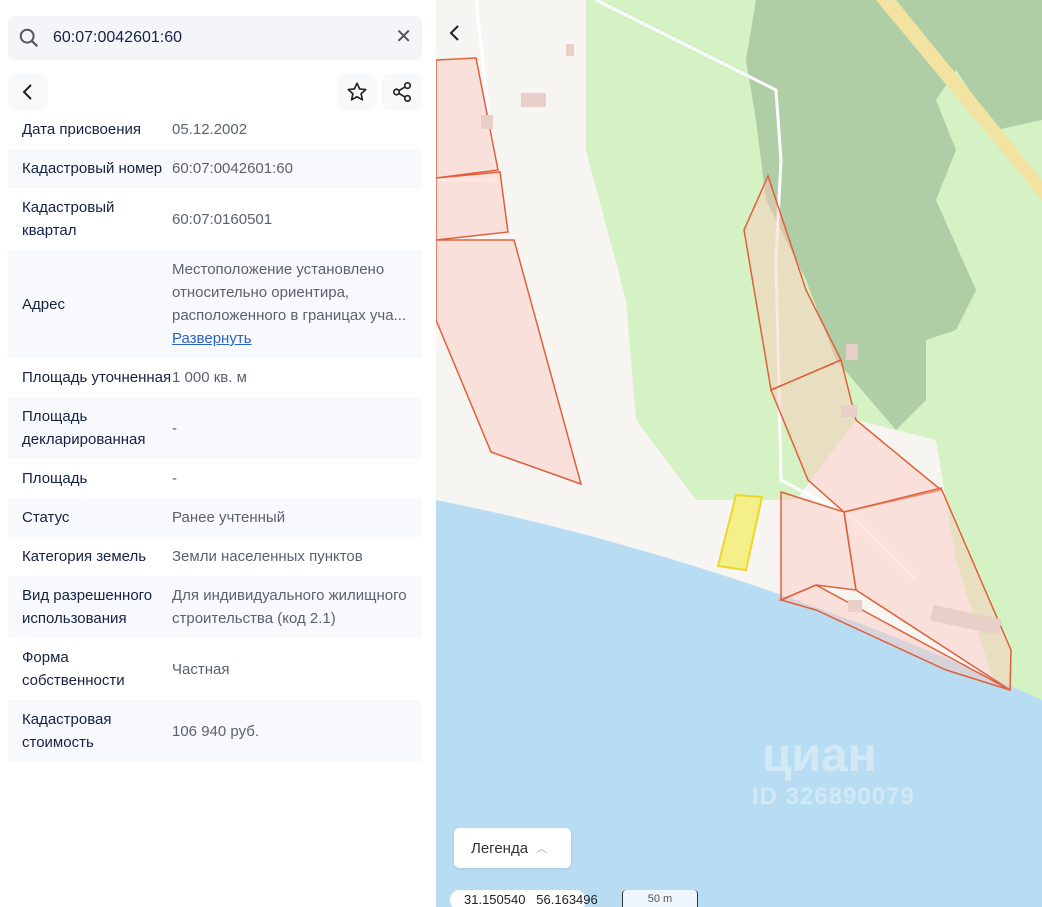  Describe the element at coordinates (73, 669) in the screenshot. I see `property-label: Форма собственности` at that location.